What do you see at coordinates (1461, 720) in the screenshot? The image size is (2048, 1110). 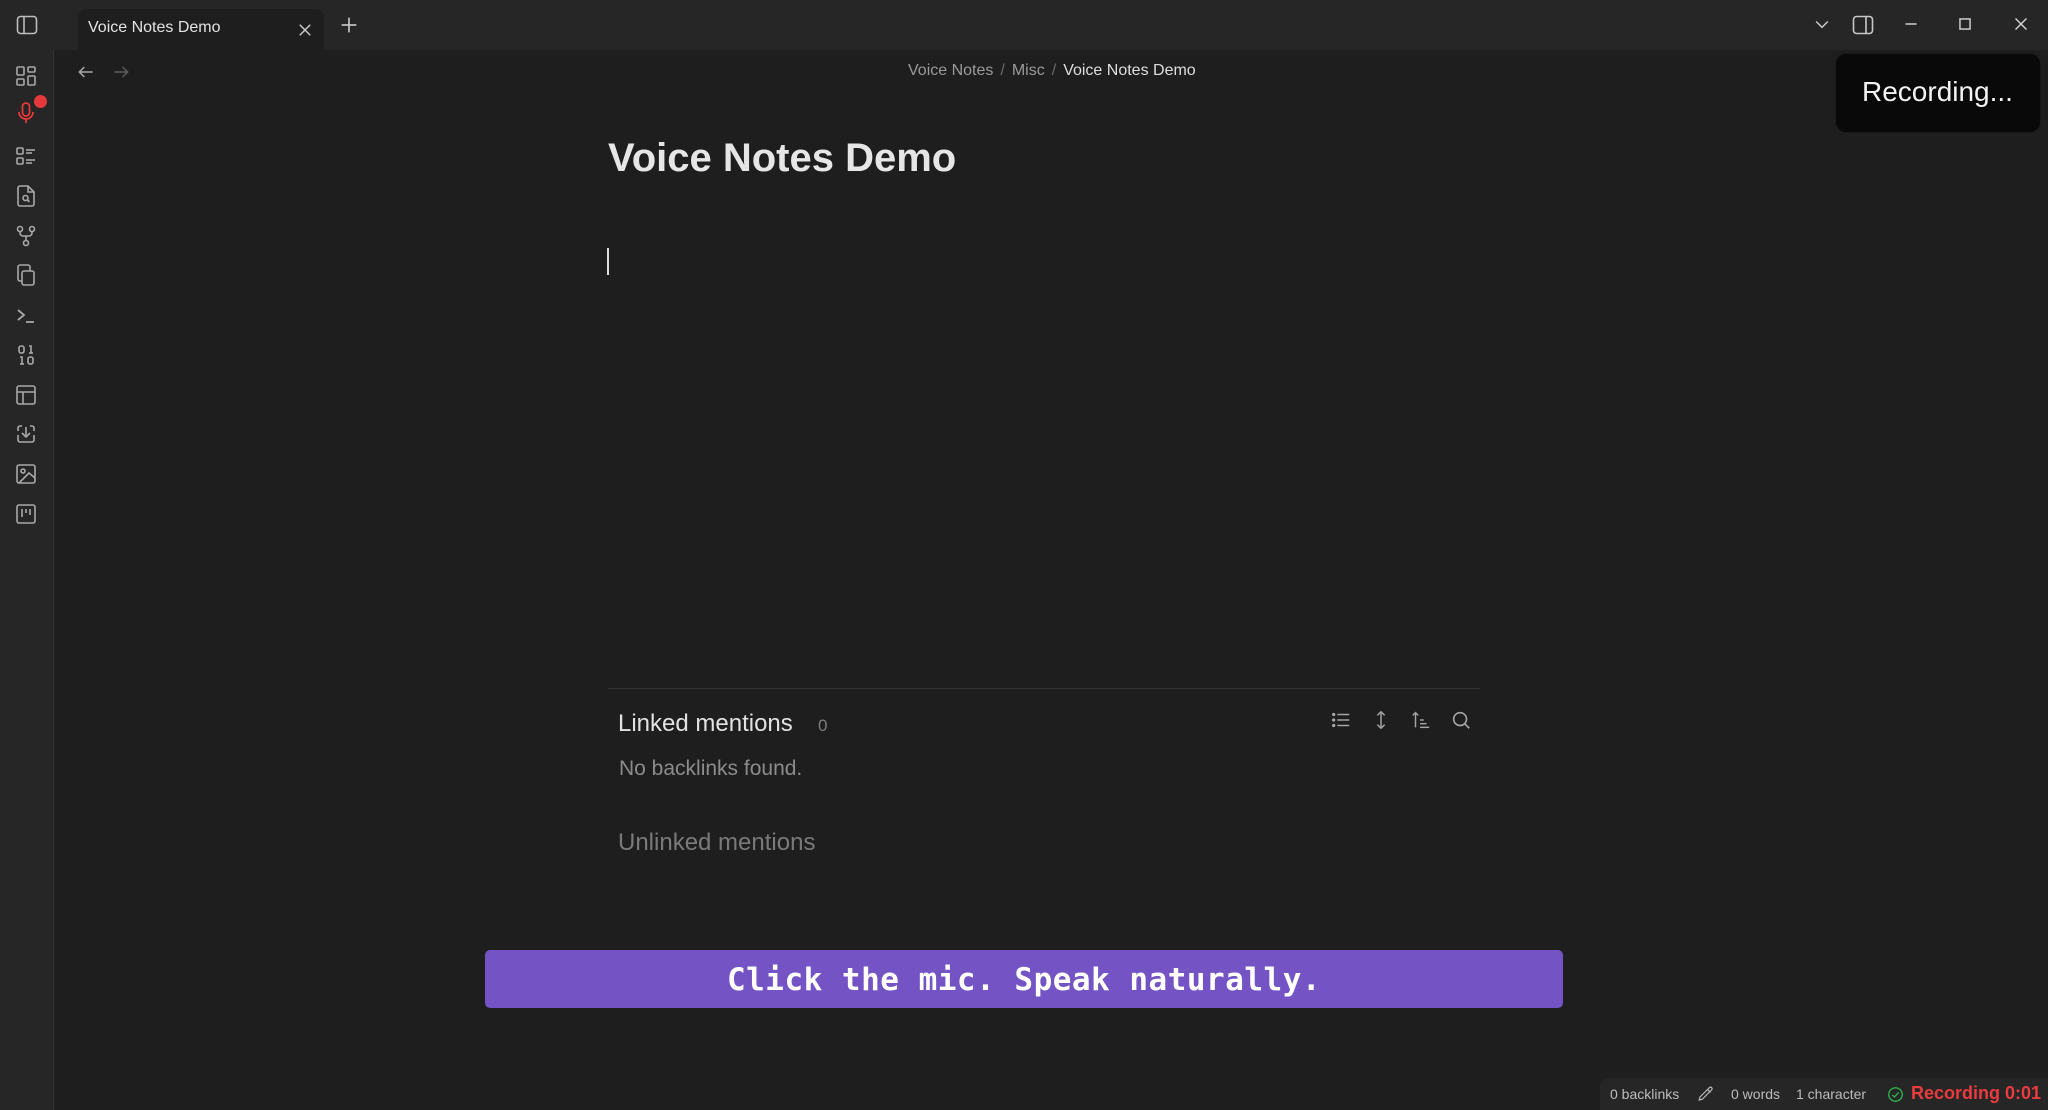 I see `search-icon` at bounding box center [1461, 720].